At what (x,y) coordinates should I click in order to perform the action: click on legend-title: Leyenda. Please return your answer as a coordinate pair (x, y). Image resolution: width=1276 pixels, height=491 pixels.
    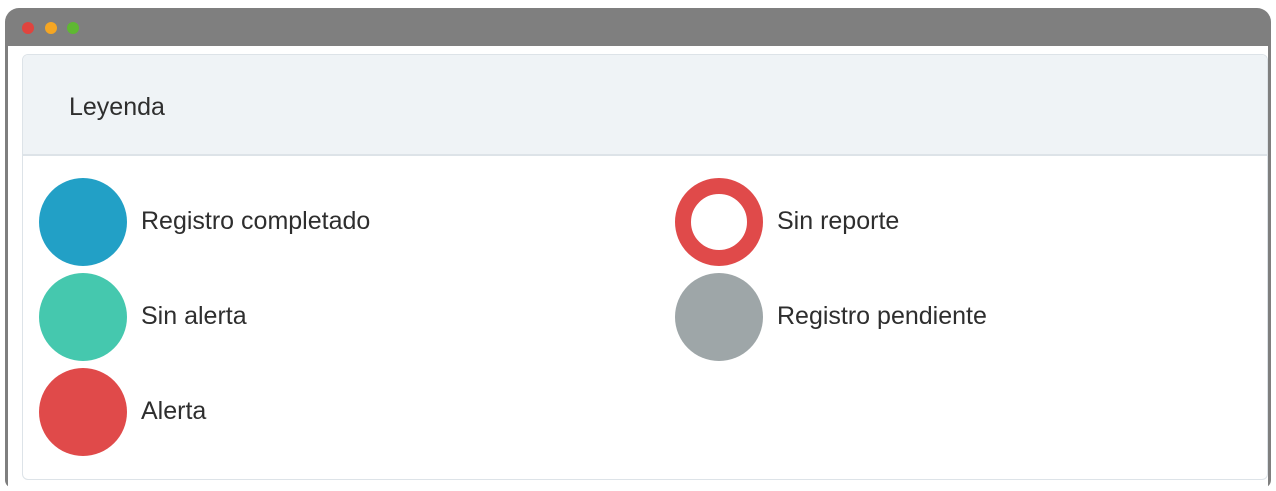
    Looking at the image, I should click on (117, 107).